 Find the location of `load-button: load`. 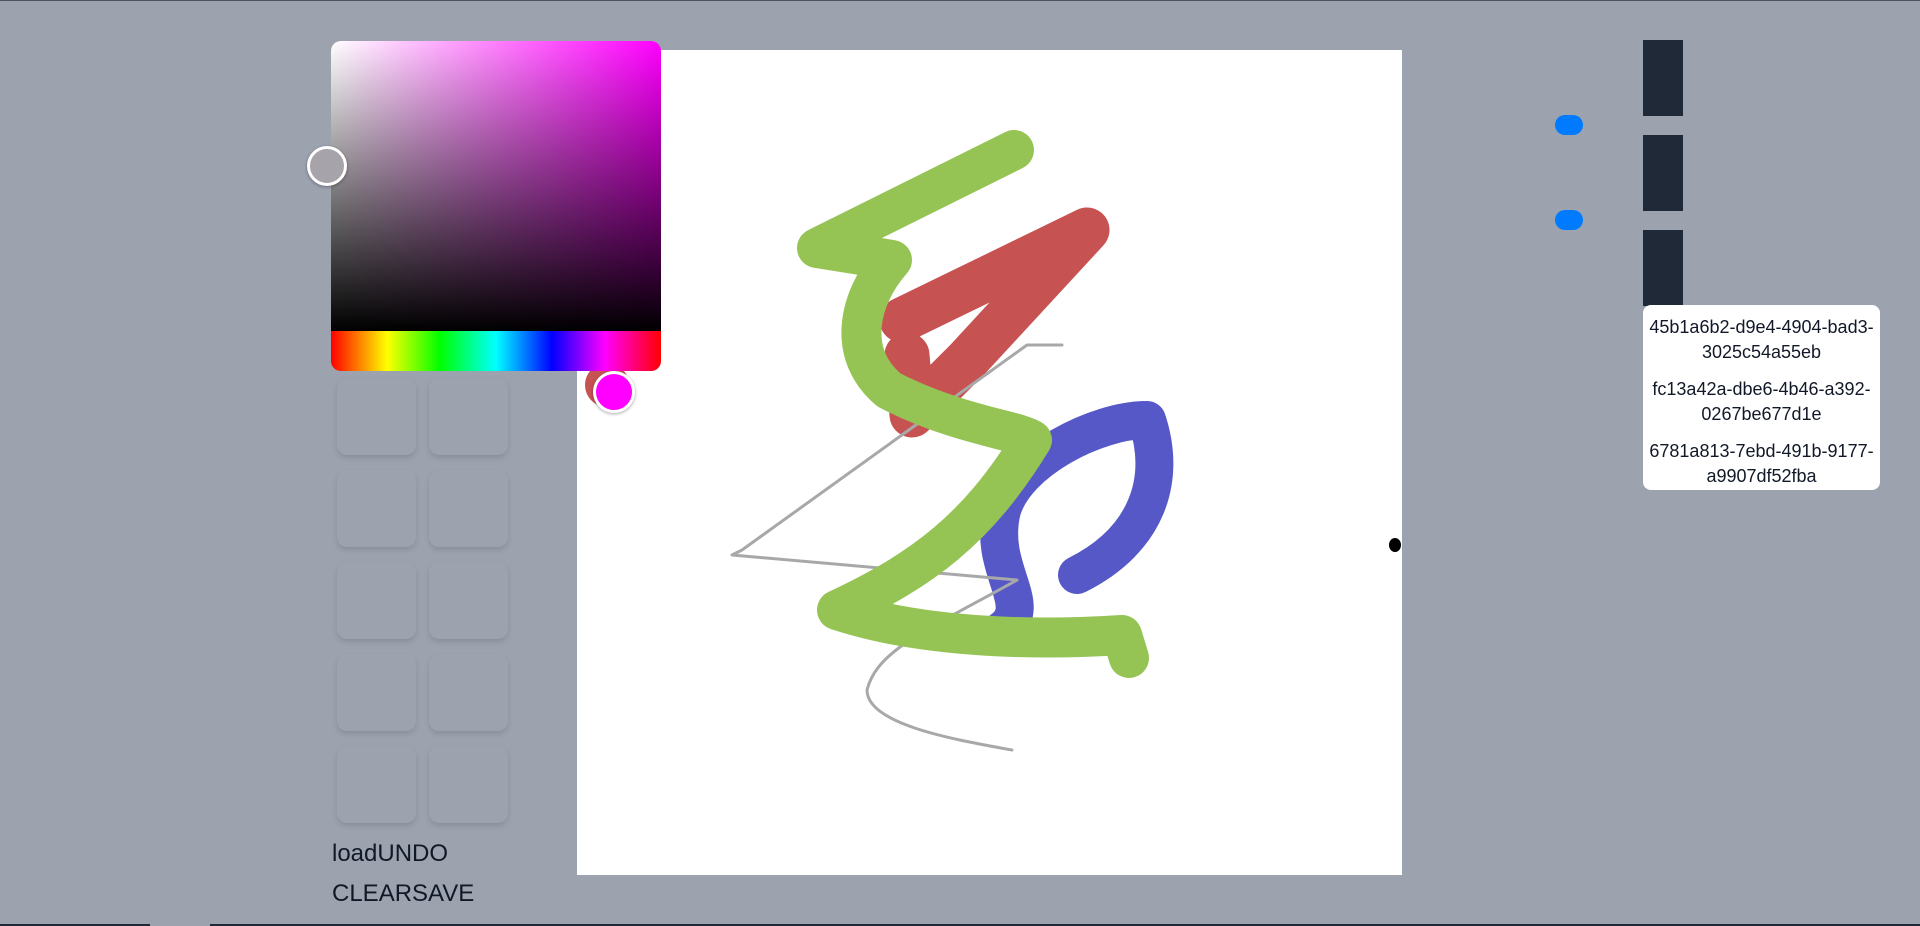

load-button: load is located at coordinates (354, 853).